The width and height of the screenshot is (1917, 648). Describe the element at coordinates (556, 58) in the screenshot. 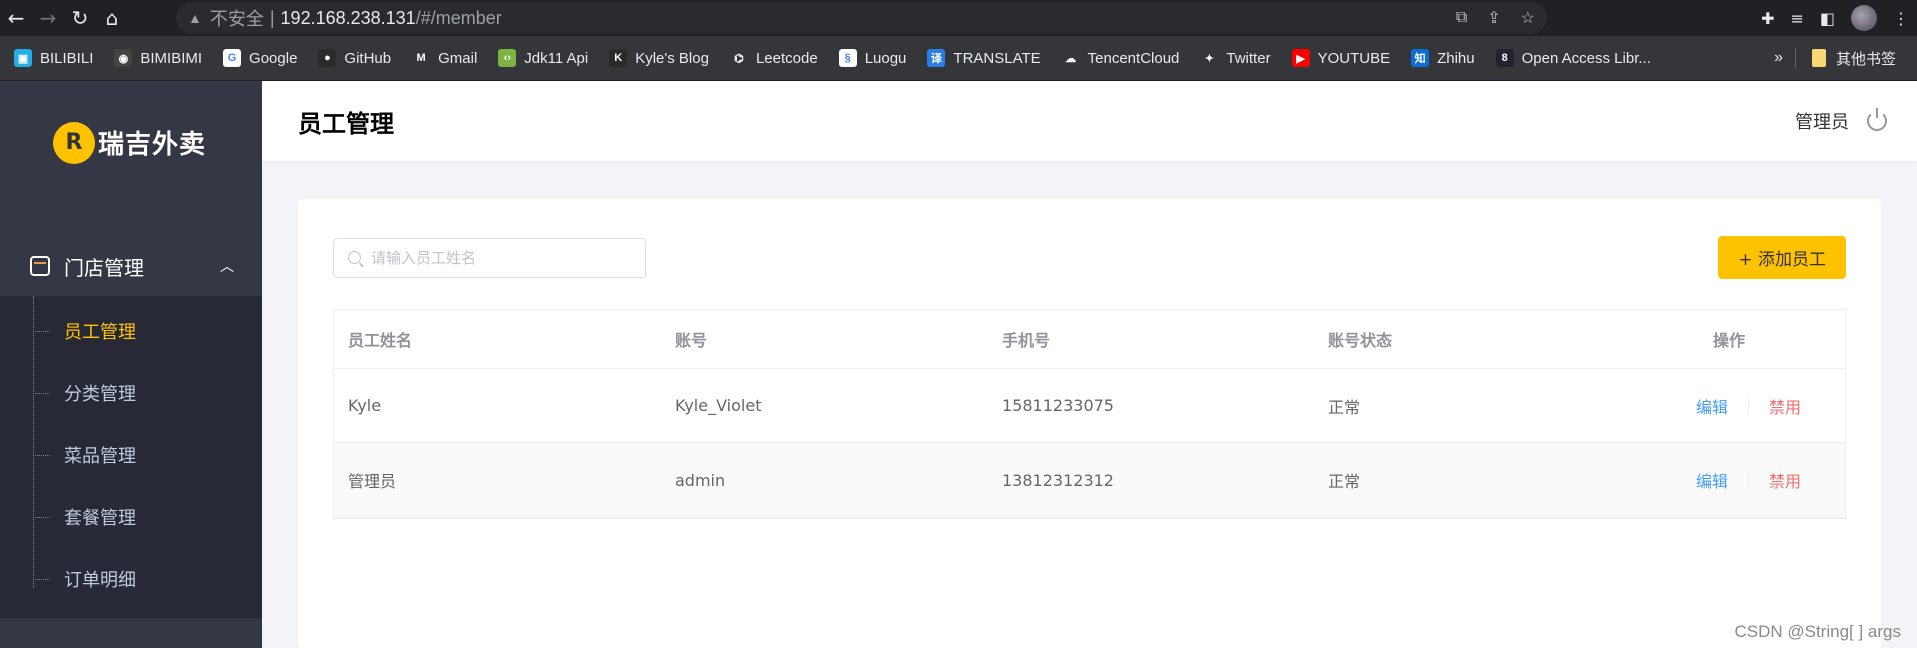

I see `bookmark-label: Jdk11 Api` at that location.